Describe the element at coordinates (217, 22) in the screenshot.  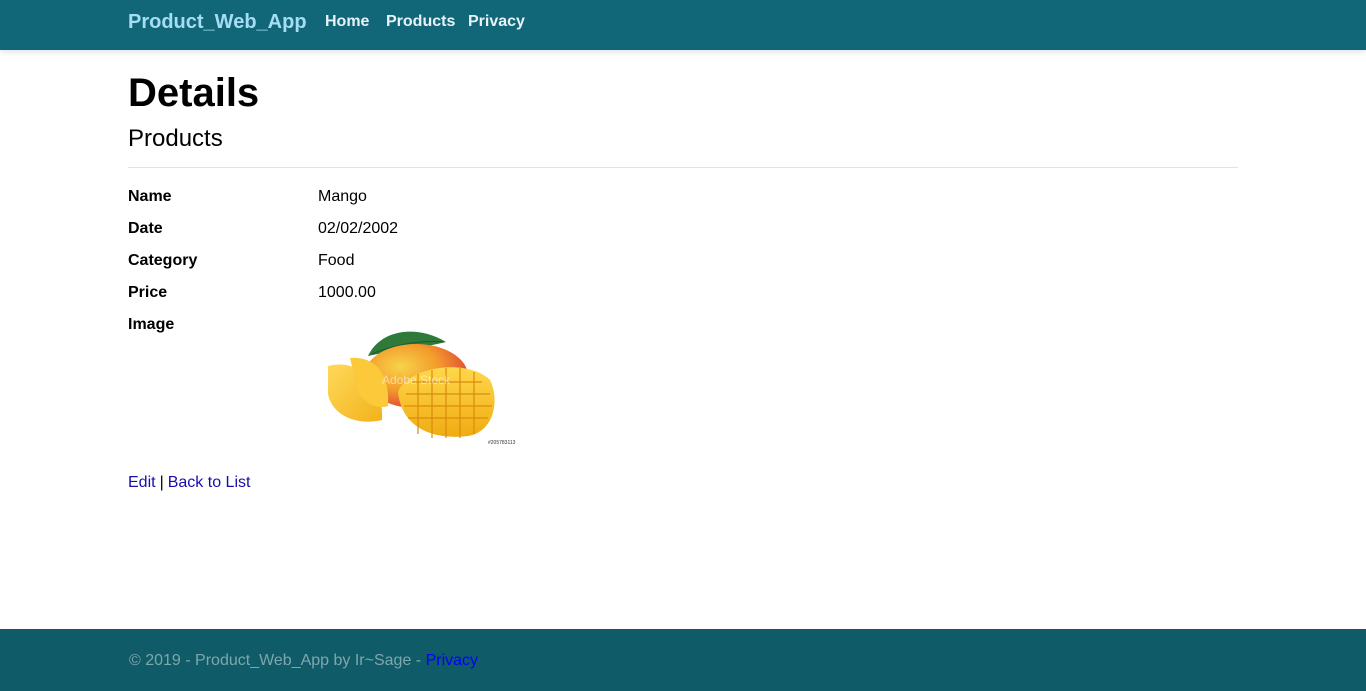
I see `brand-link: Product_Web_App` at that location.